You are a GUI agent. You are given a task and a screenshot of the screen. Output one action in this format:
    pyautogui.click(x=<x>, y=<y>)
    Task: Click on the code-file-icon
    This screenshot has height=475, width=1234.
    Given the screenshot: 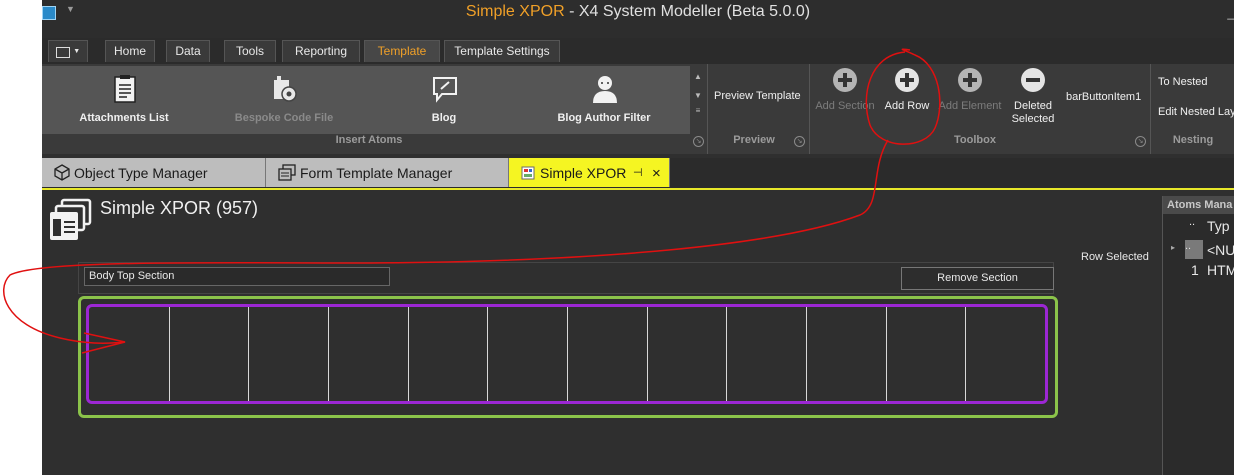 What is the action you would take?
    pyautogui.click(x=285, y=89)
    